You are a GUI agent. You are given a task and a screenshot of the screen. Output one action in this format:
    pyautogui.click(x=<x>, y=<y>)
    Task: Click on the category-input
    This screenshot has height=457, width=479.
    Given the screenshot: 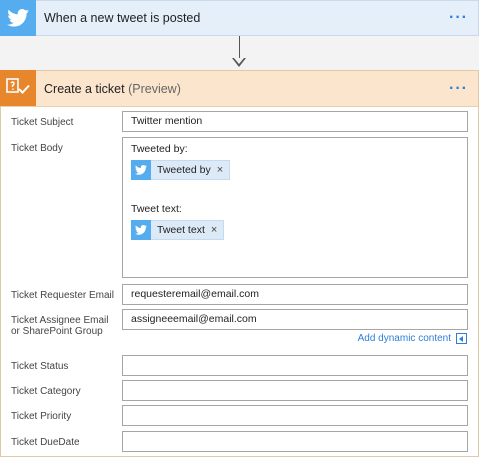 What is the action you would take?
    pyautogui.click(x=295, y=390)
    